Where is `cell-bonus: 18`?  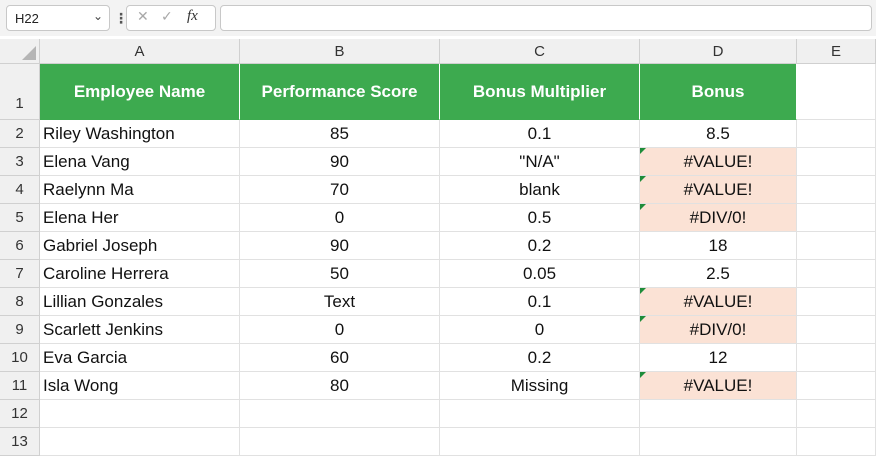 cell-bonus: 18 is located at coordinates (718, 246).